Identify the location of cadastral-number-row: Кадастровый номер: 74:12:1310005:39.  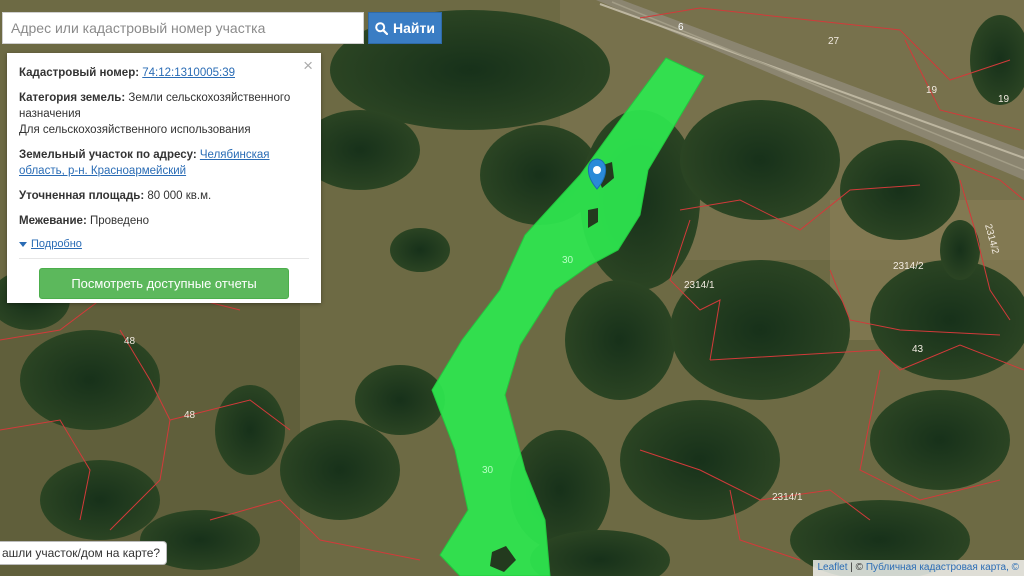
(164, 73).